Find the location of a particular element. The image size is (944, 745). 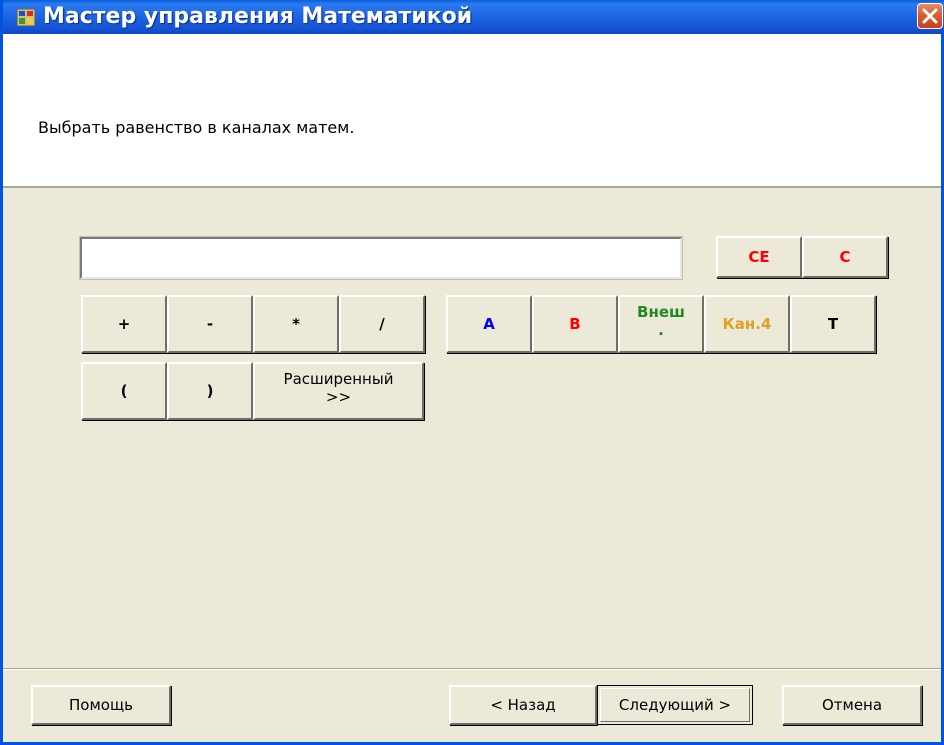

back-button: < Назад is located at coordinates (523, 705).